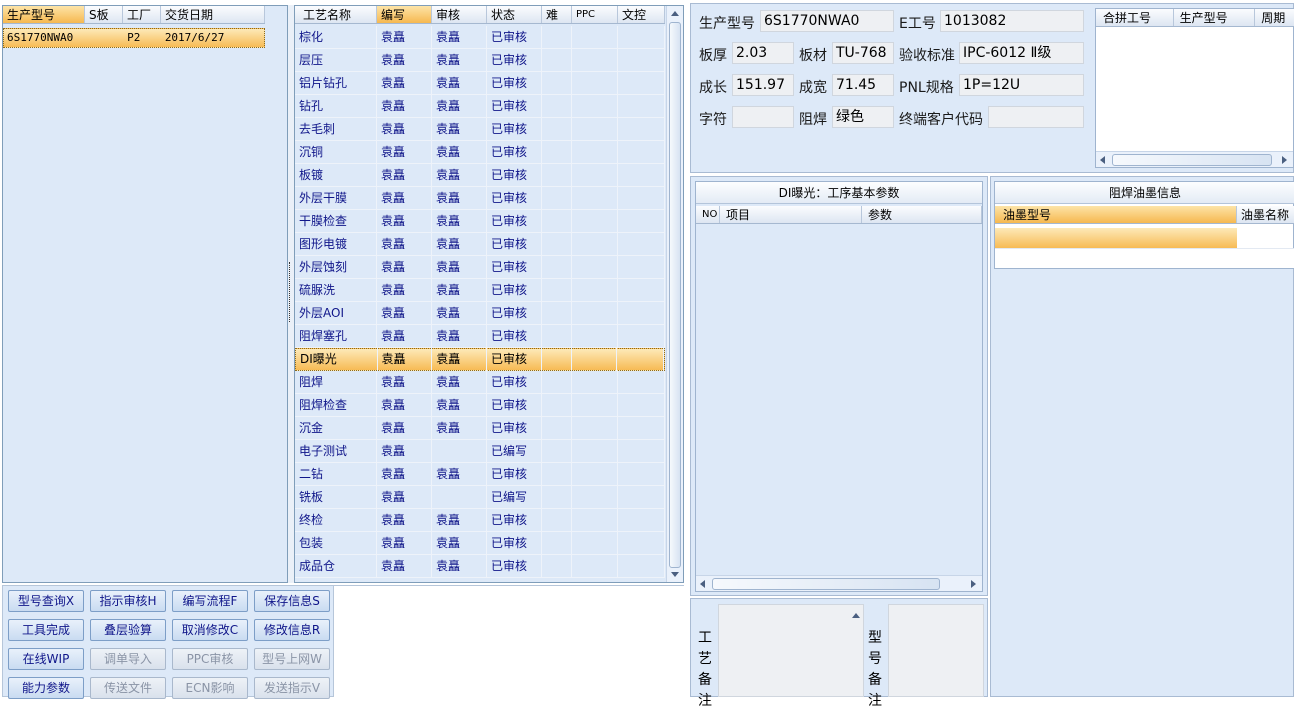  I want to click on process-row: 阻焊塞孔 袁矗 袁矗 已审核, so click(480, 336).